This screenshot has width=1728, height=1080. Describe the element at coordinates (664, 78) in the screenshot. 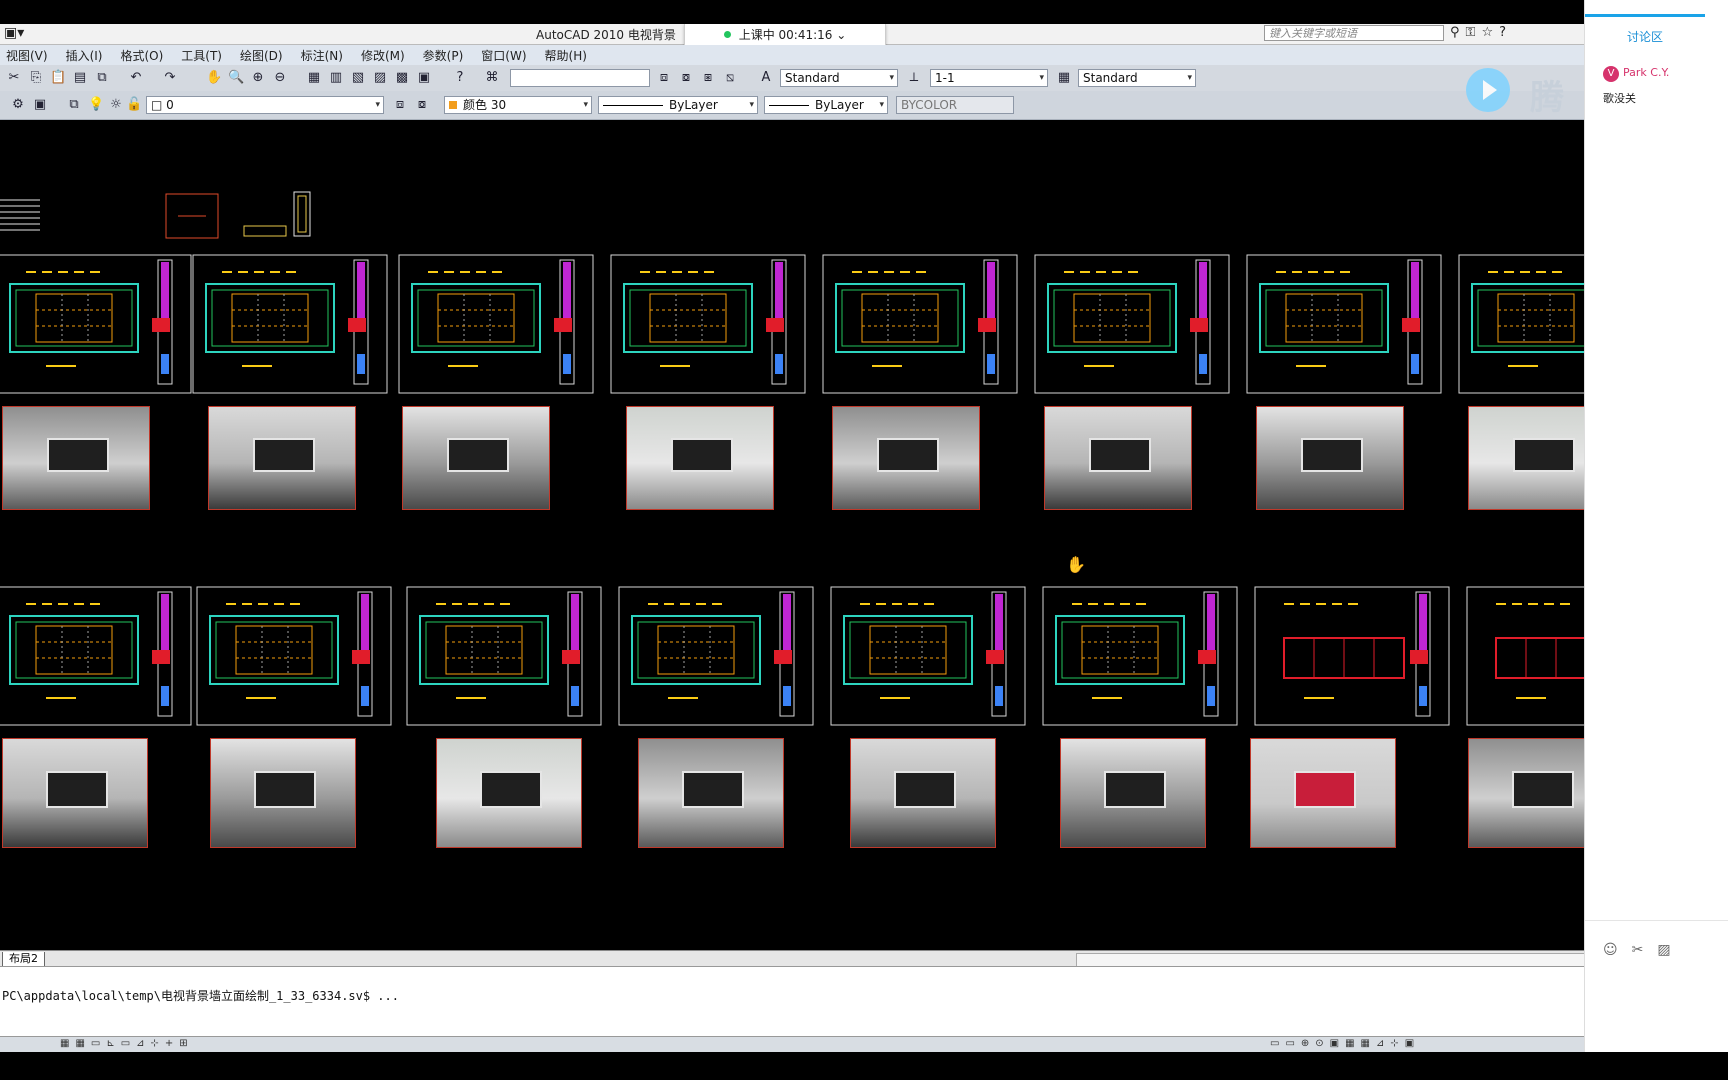

I see `layer-states-icon: ⧈` at that location.